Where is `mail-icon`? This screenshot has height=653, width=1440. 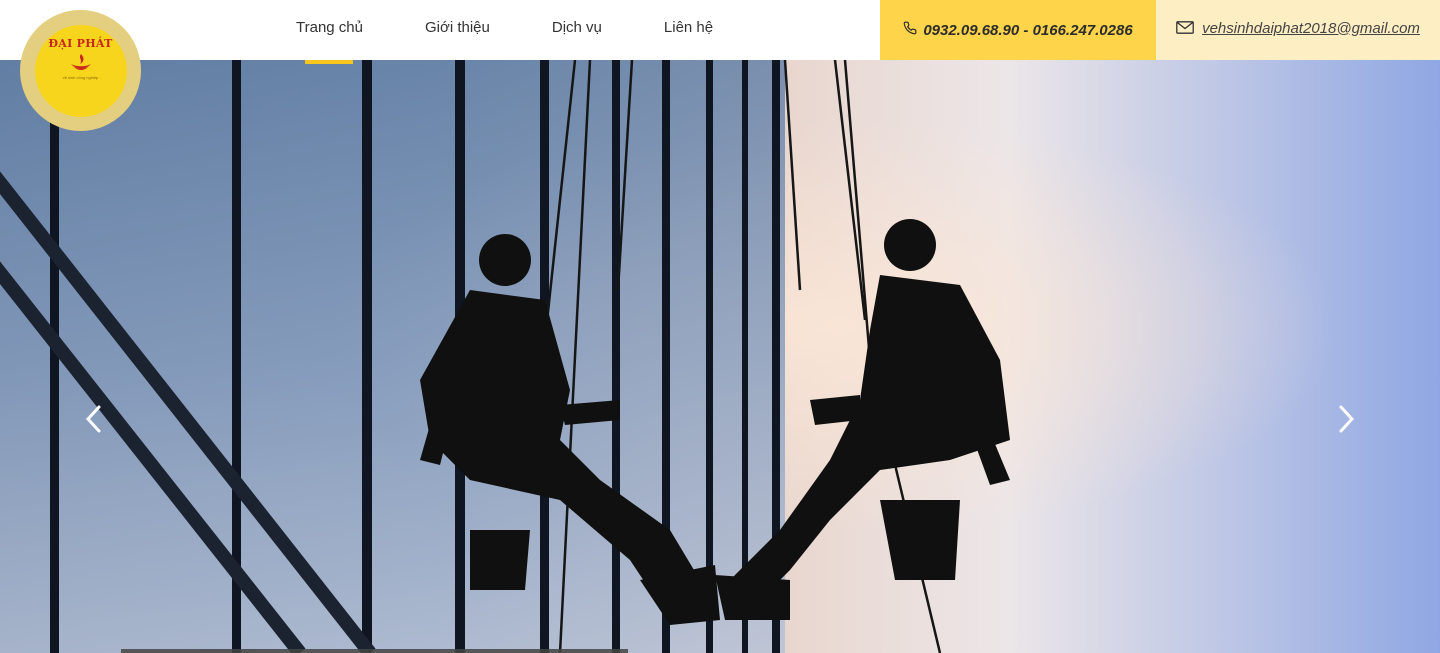 mail-icon is located at coordinates (1185, 30).